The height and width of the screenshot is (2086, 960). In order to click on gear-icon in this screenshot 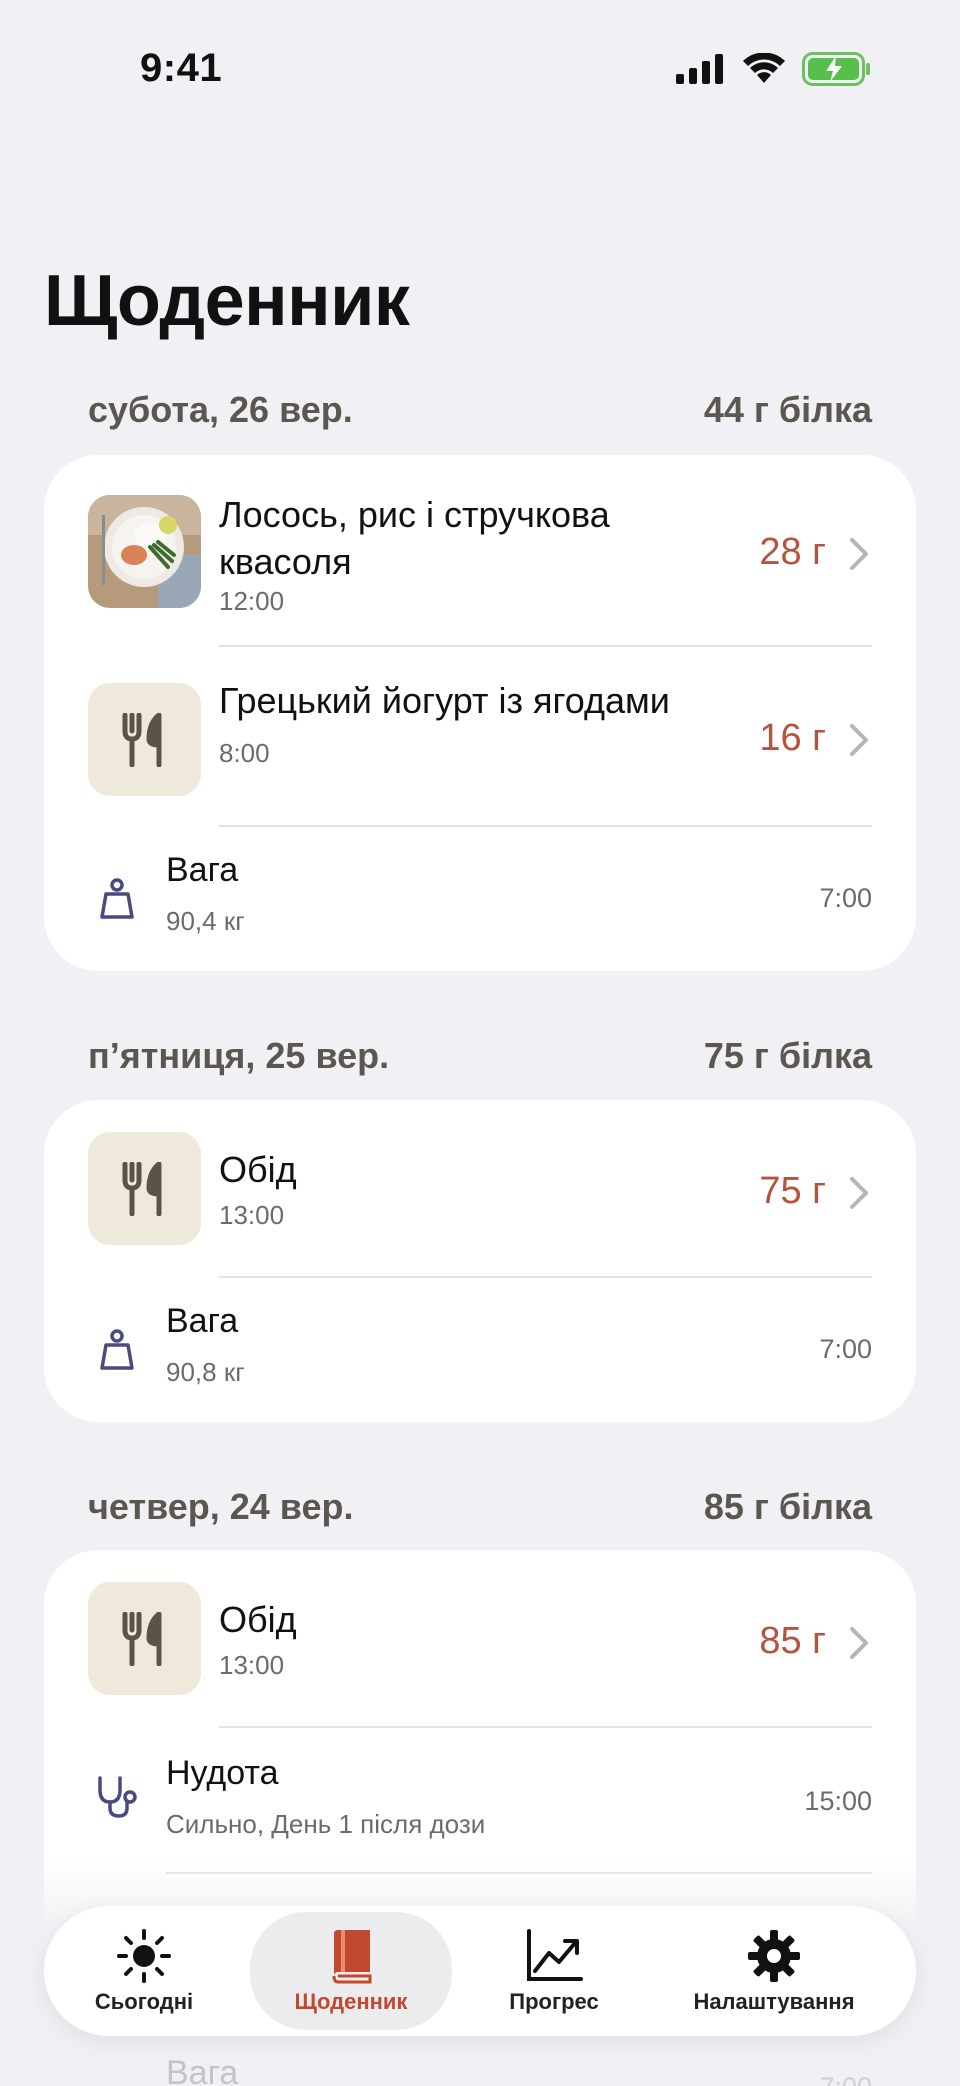, I will do `click(774, 1956)`.